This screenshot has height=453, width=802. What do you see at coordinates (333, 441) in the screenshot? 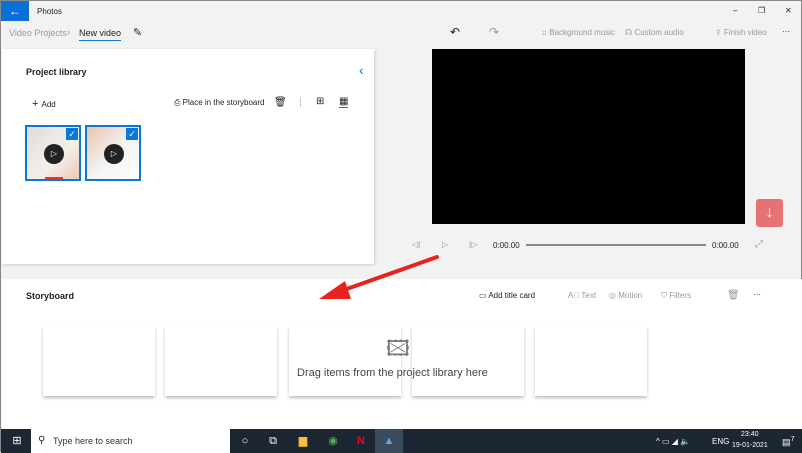
I see `chrome-icon: ◉` at bounding box center [333, 441].